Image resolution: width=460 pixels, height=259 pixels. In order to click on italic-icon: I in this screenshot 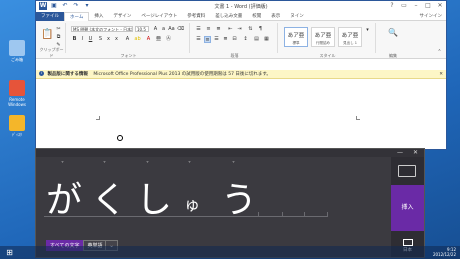, I will do `click(82, 39)`.